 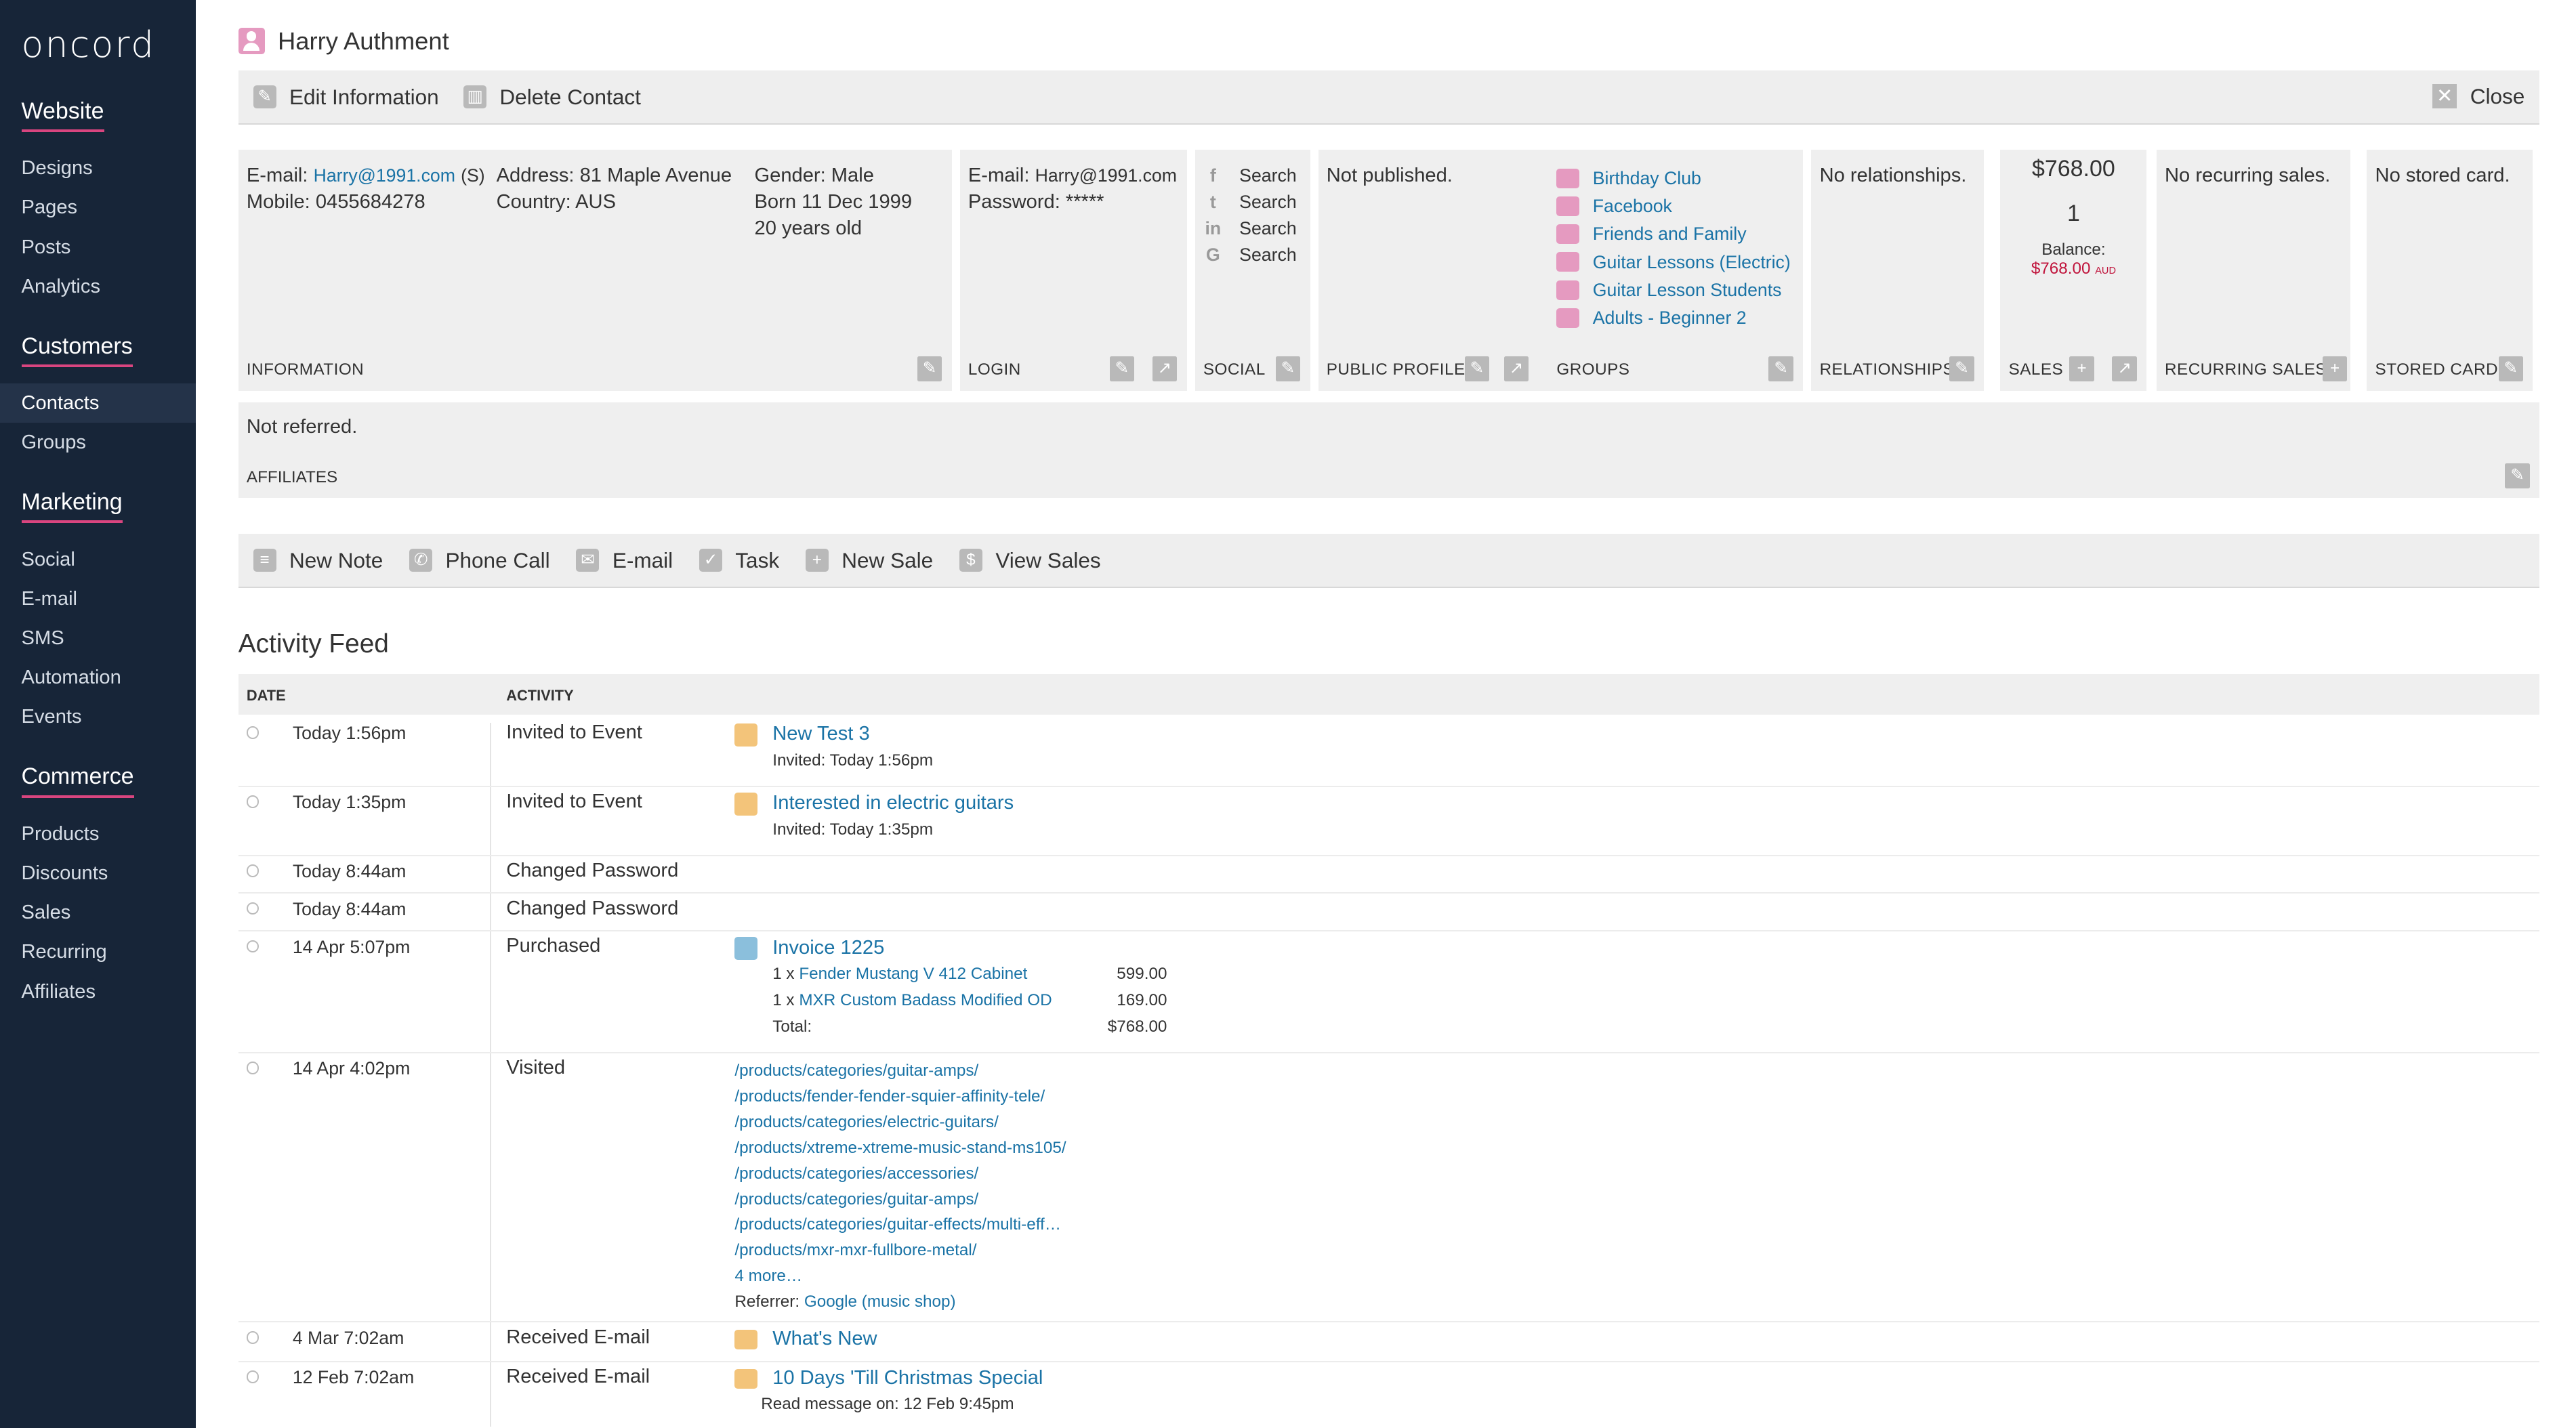 I want to click on edit-information-icon: ✎, so click(x=929, y=368).